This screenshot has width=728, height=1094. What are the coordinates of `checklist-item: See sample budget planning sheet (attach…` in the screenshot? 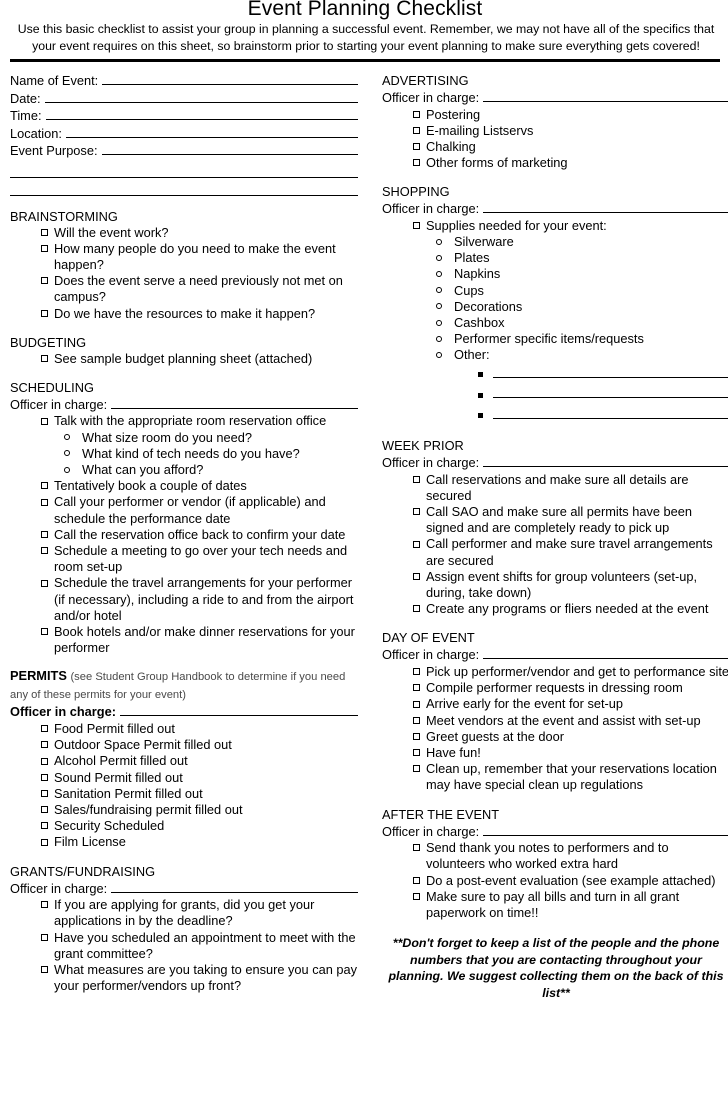 It's located at (184, 359).